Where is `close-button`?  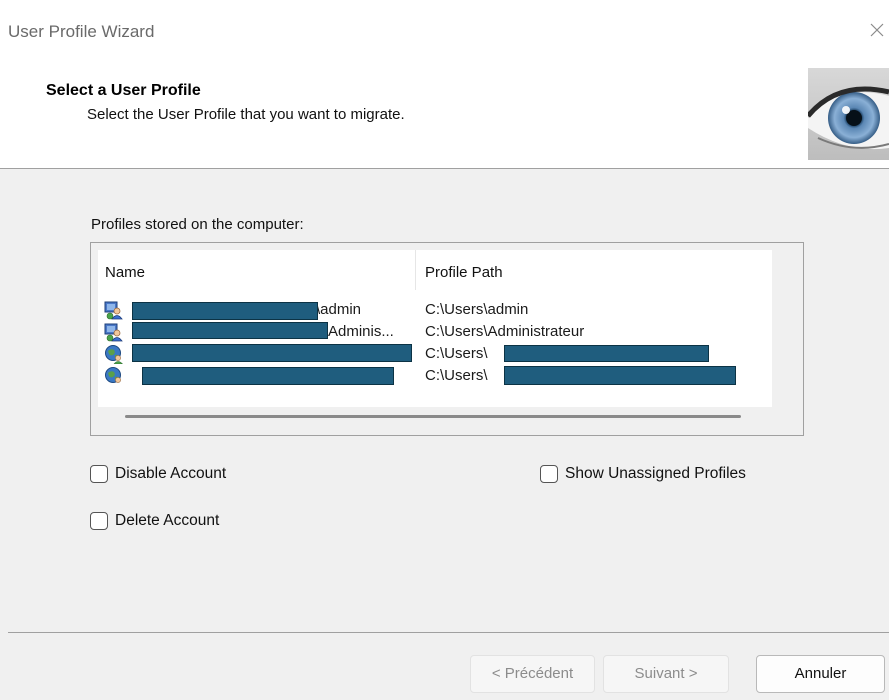
close-button is located at coordinates (877, 32).